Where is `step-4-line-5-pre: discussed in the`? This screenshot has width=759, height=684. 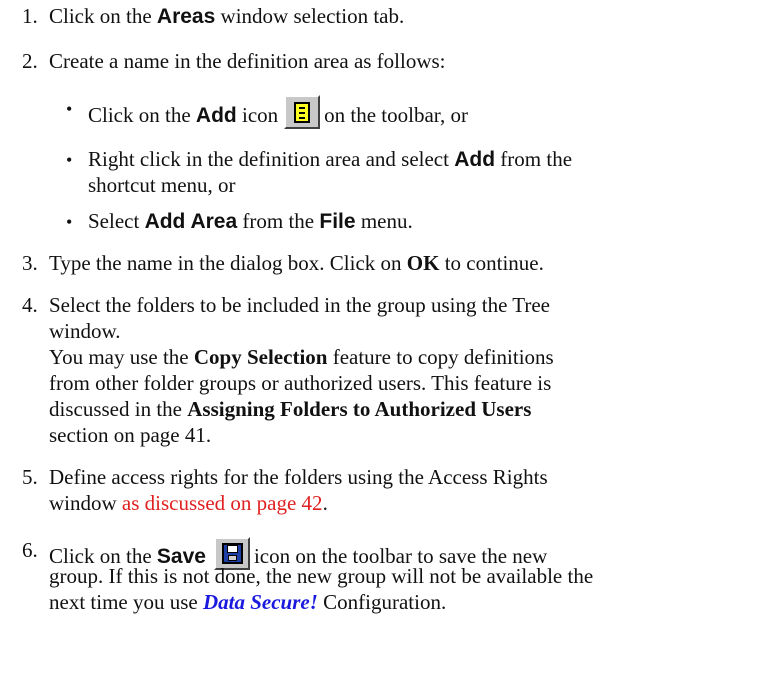 step-4-line-5-pre: discussed in the is located at coordinates (118, 409).